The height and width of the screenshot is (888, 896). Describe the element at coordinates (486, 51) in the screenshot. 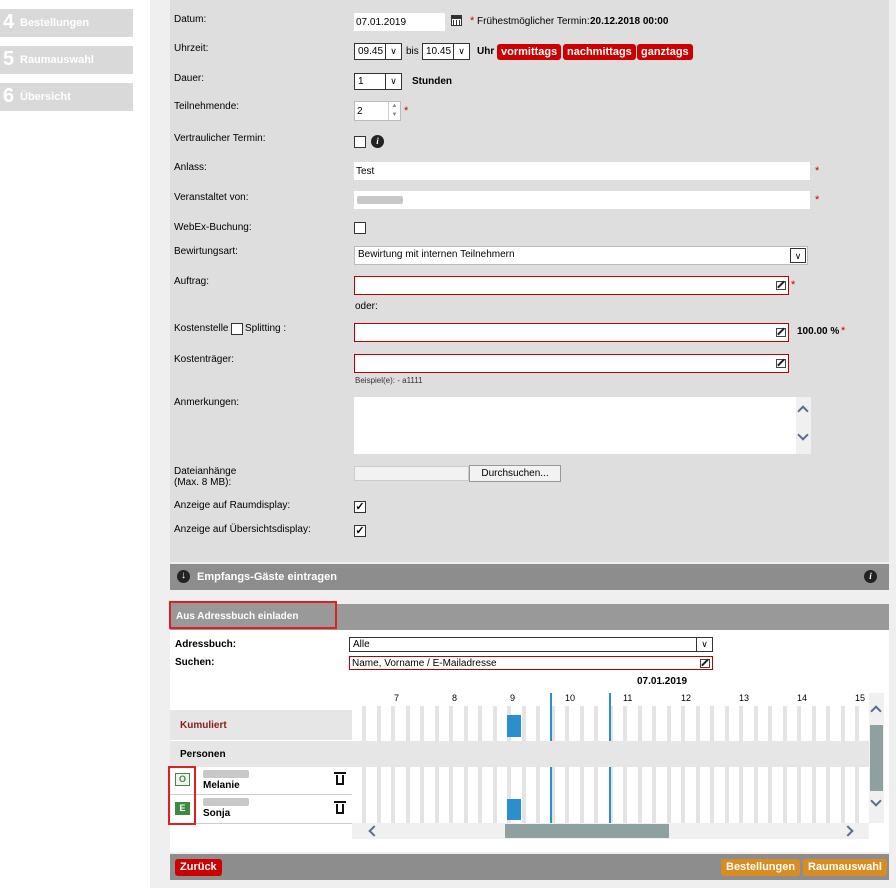

I see `uhr-label: Uhr` at that location.